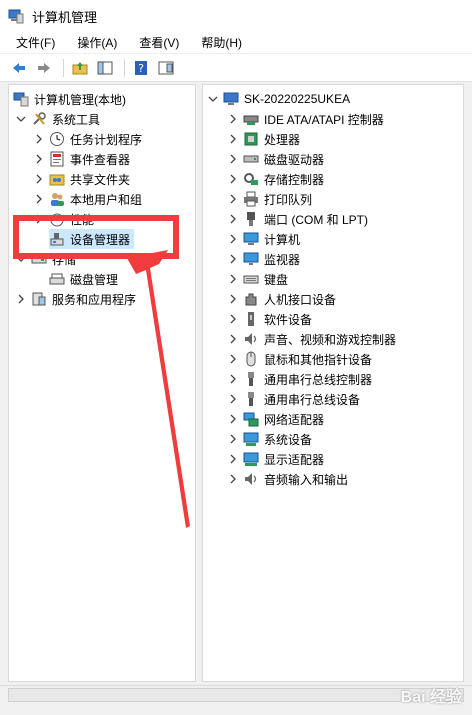 This screenshot has height=715, width=472. Describe the element at coordinates (294, 179) in the screenshot. I see `device-category-label: 存储控制器` at that location.